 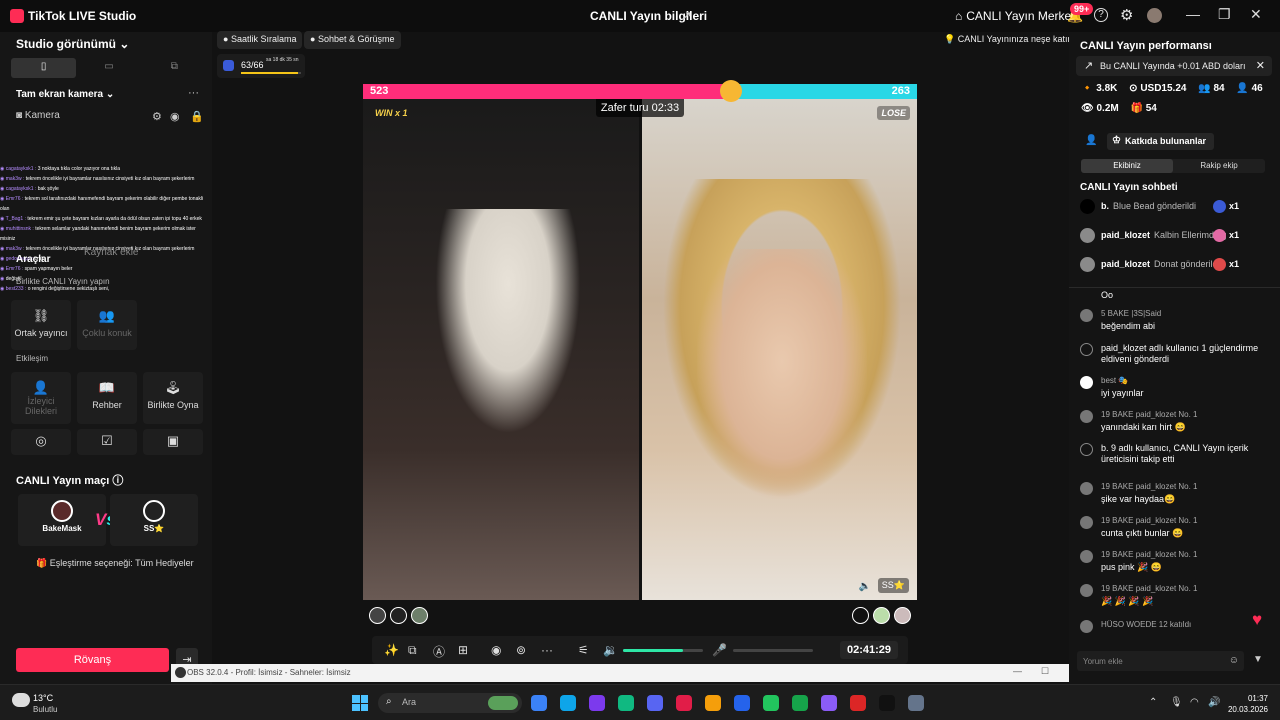 What do you see at coordinates (115, 563) in the screenshot?
I see `pairing-option: 🎁 Eşleştirme seçeneği: Tüm Hediyeler` at bounding box center [115, 563].